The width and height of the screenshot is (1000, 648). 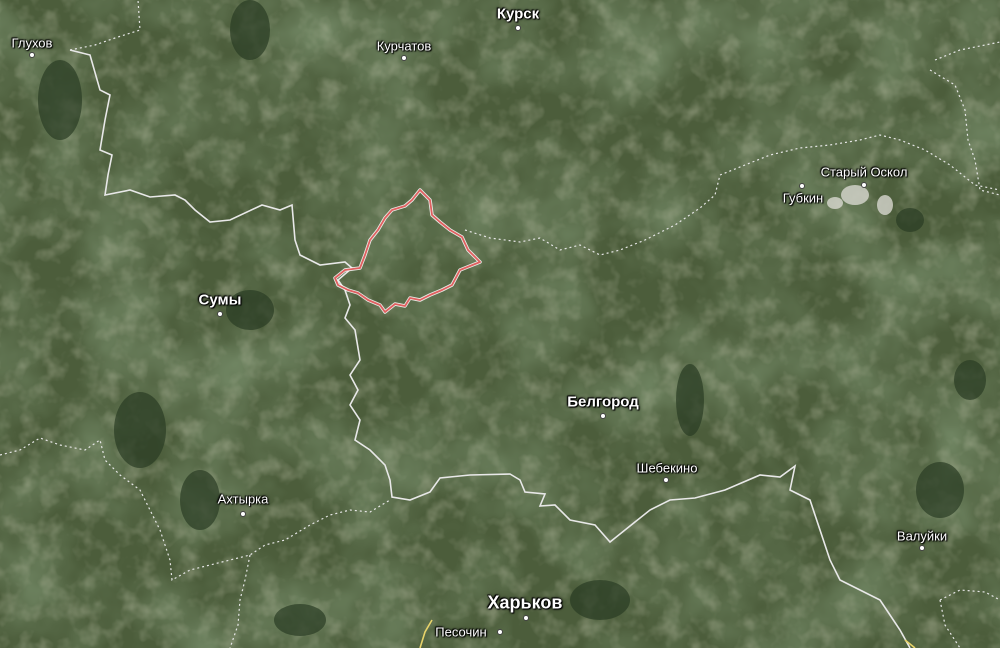 What do you see at coordinates (603, 416) in the screenshot?
I see `belgorod-dot` at bounding box center [603, 416].